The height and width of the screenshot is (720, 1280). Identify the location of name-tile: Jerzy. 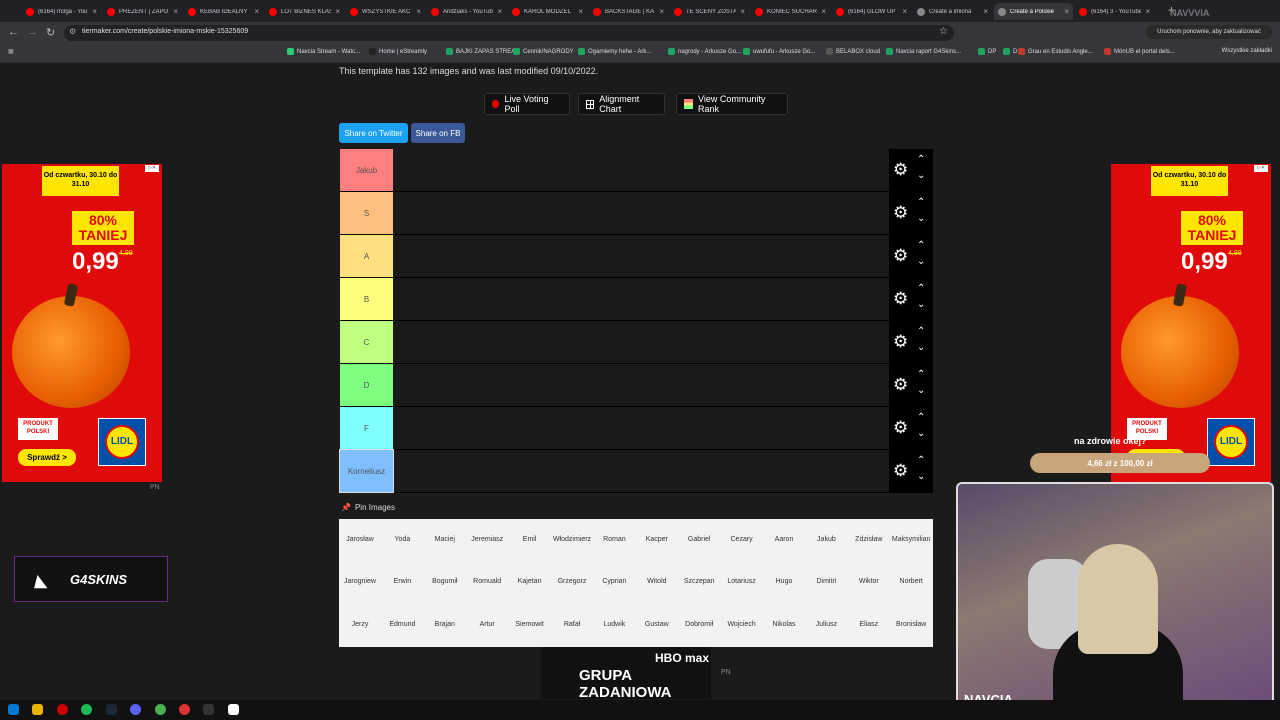
(360, 624).